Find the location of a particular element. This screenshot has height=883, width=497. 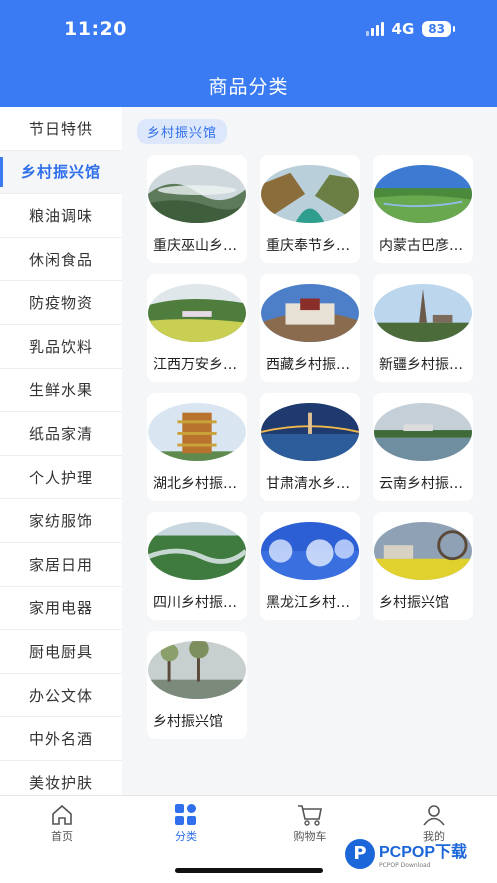

sidebar-item: 乡村振兴馆 is located at coordinates (61, 172).